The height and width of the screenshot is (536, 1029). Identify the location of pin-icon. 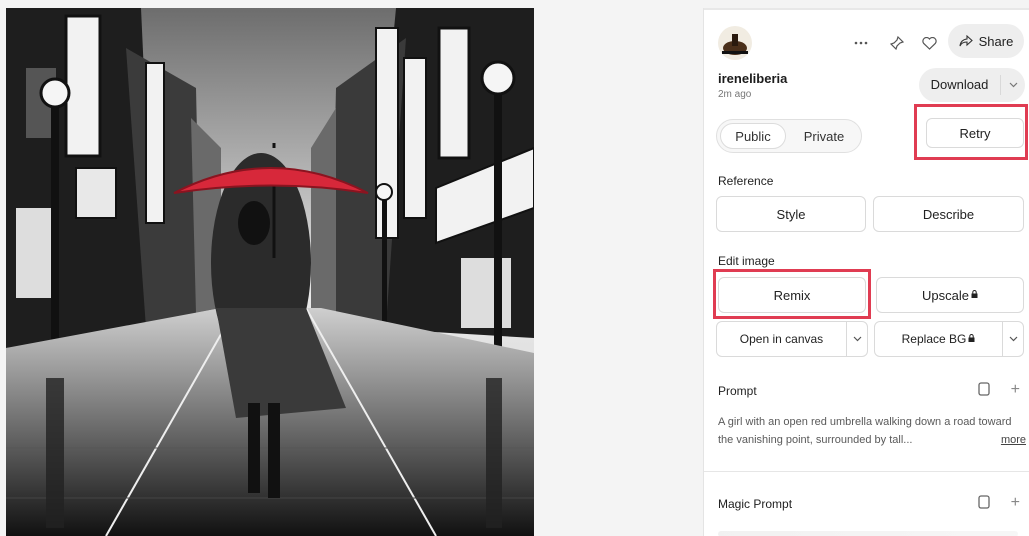
(897, 43).